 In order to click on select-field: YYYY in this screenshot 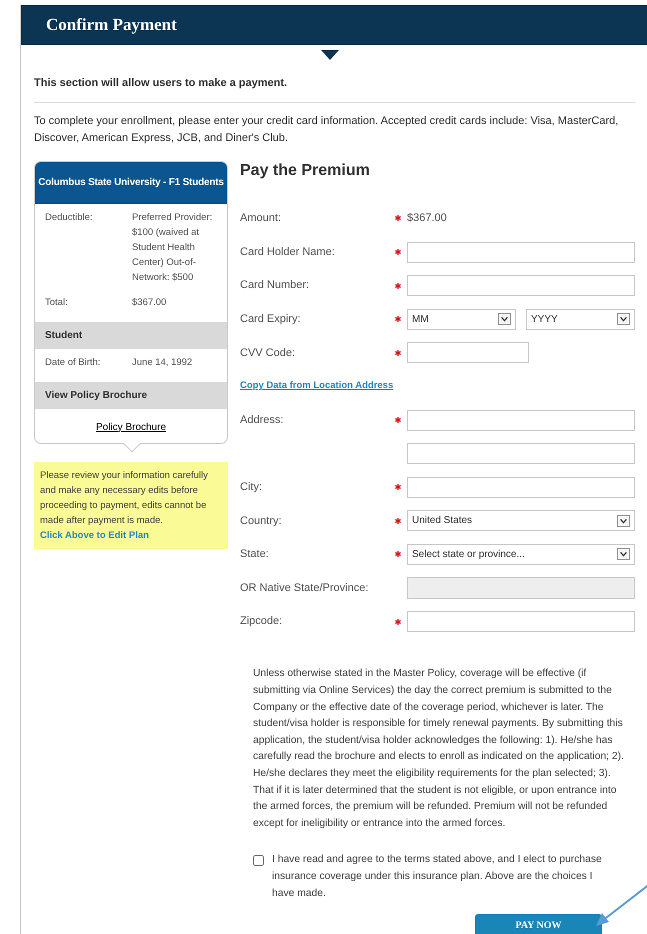, I will do `click(580, 319)`.